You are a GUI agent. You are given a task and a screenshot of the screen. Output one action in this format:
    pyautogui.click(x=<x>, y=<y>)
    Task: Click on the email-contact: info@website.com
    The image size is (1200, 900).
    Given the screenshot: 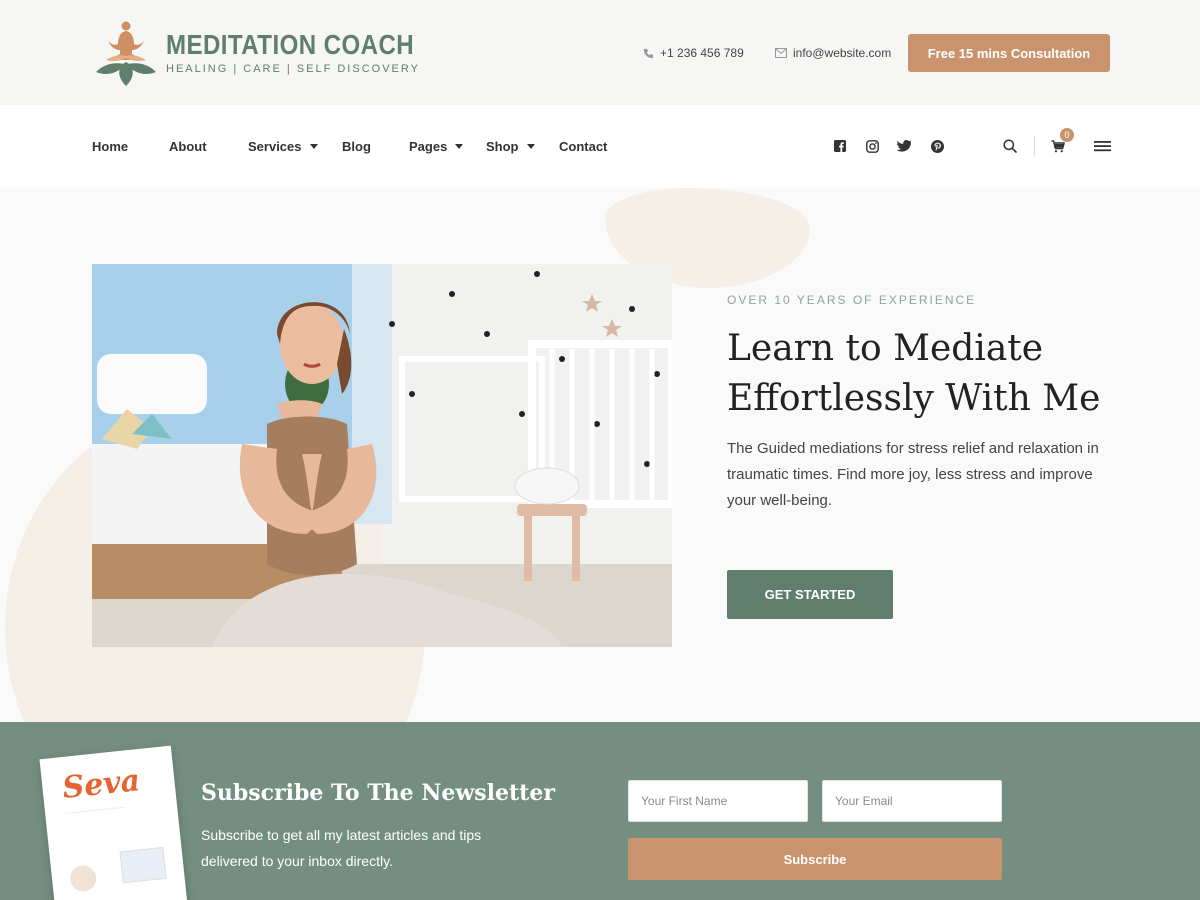 What is the action you would take?
    pyautogui.click(x=833, y=53)
    